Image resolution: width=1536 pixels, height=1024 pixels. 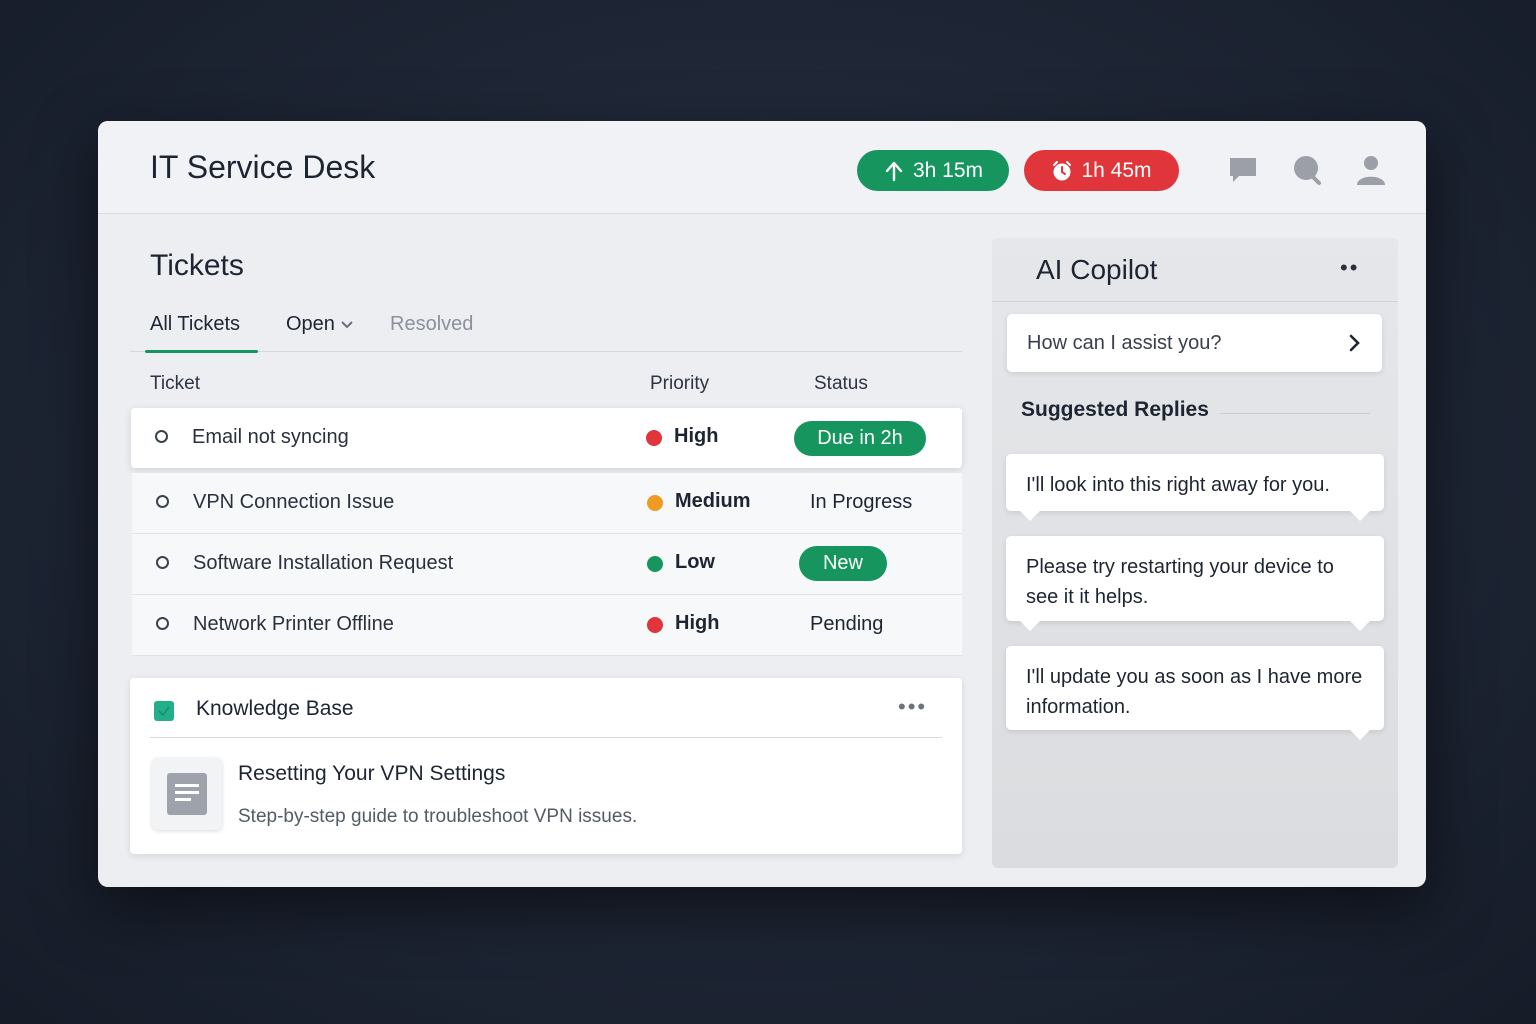 I want to click on sla-timer-response: 3h 15m, so click(x=933, y=170).